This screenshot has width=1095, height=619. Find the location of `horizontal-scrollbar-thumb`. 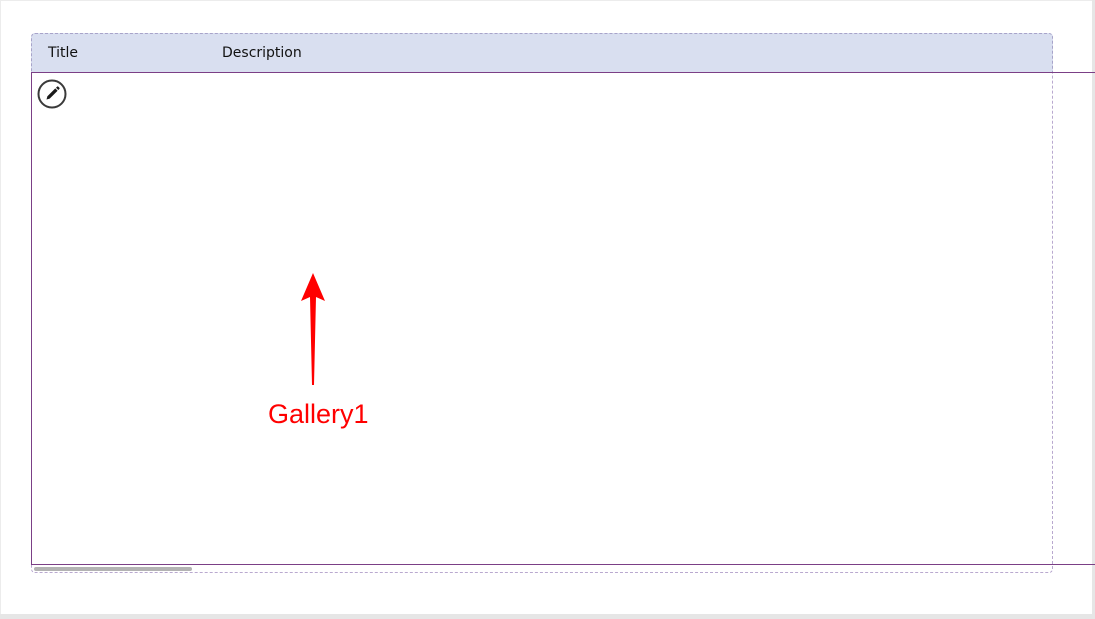

horizontal-scrollbar-thumb is located at coordinates (113, 569).